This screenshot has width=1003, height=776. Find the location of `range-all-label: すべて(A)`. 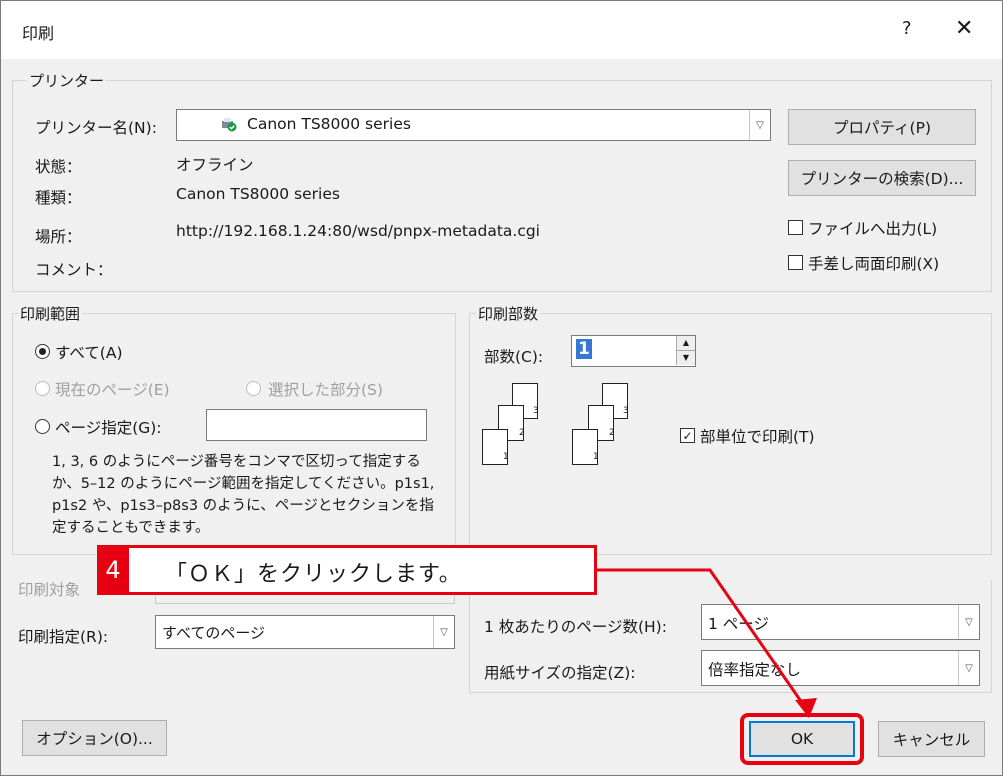

range-all-label: すべて(A) is located at coordinates (89, 352).